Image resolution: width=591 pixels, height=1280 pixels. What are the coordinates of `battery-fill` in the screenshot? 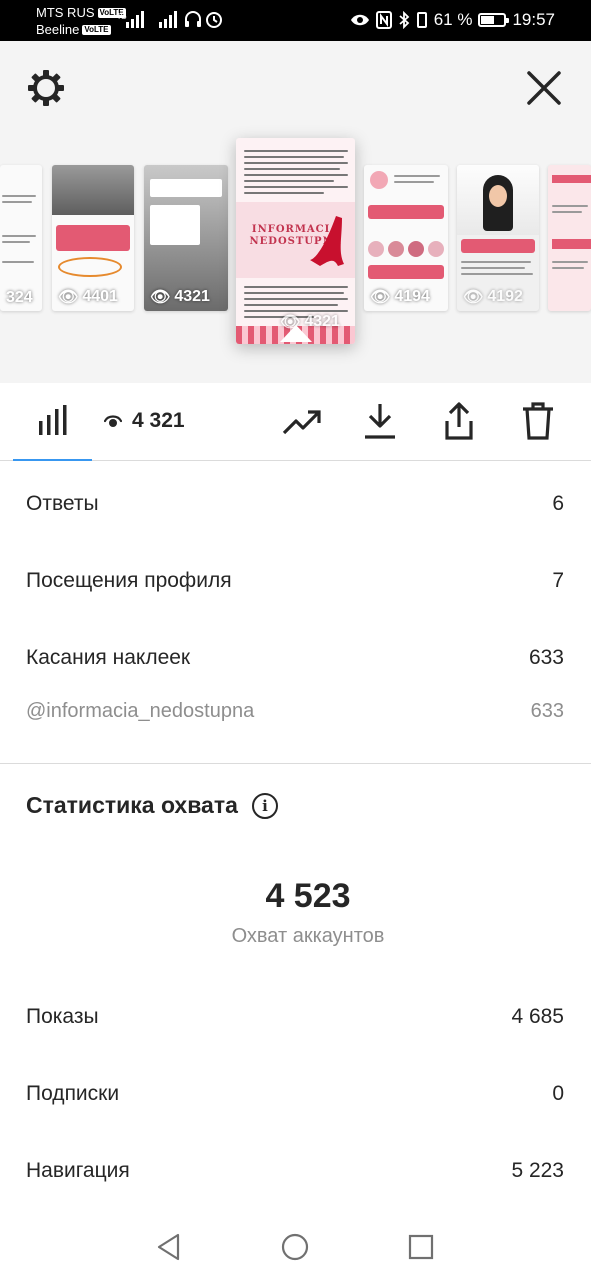 It's located at (488, 20).